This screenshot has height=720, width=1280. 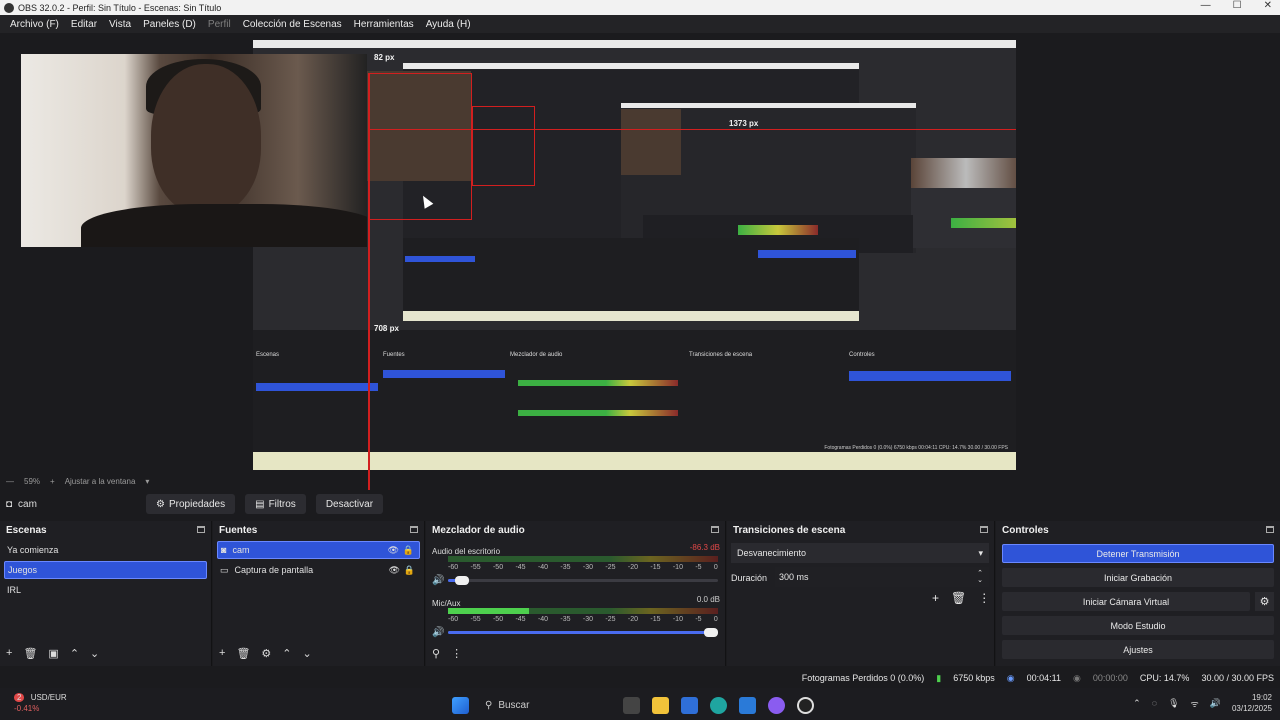 I want to click on duration-label: Duración, so click(x=749, y=578).